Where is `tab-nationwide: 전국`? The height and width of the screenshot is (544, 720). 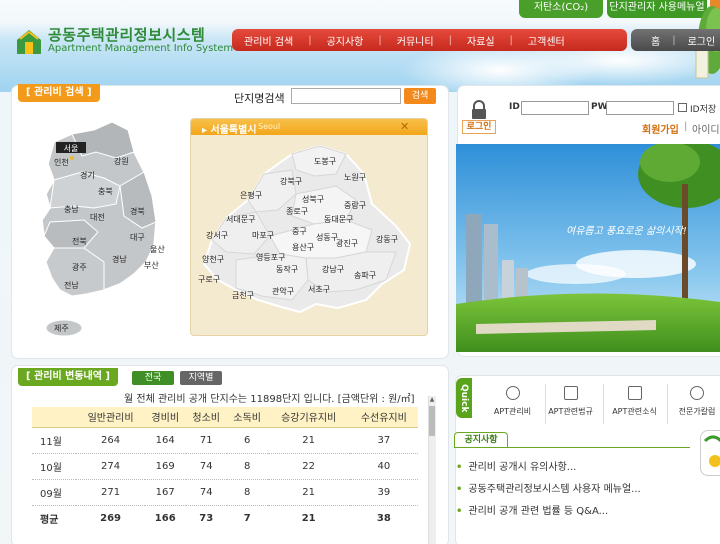
tab-nationwide: 전국 is located at coordinates (153, 378).